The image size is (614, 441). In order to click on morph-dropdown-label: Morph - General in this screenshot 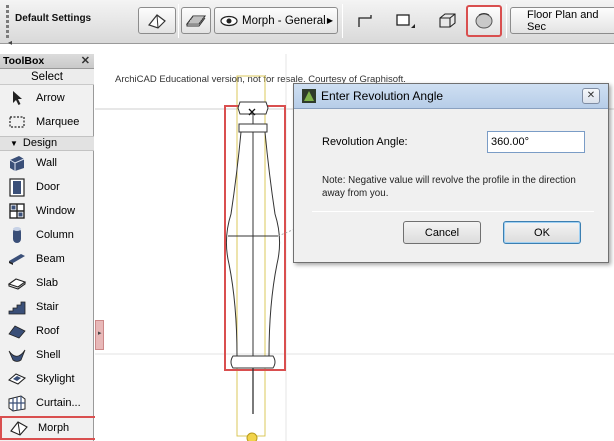, I will do `click(284, 20)`.